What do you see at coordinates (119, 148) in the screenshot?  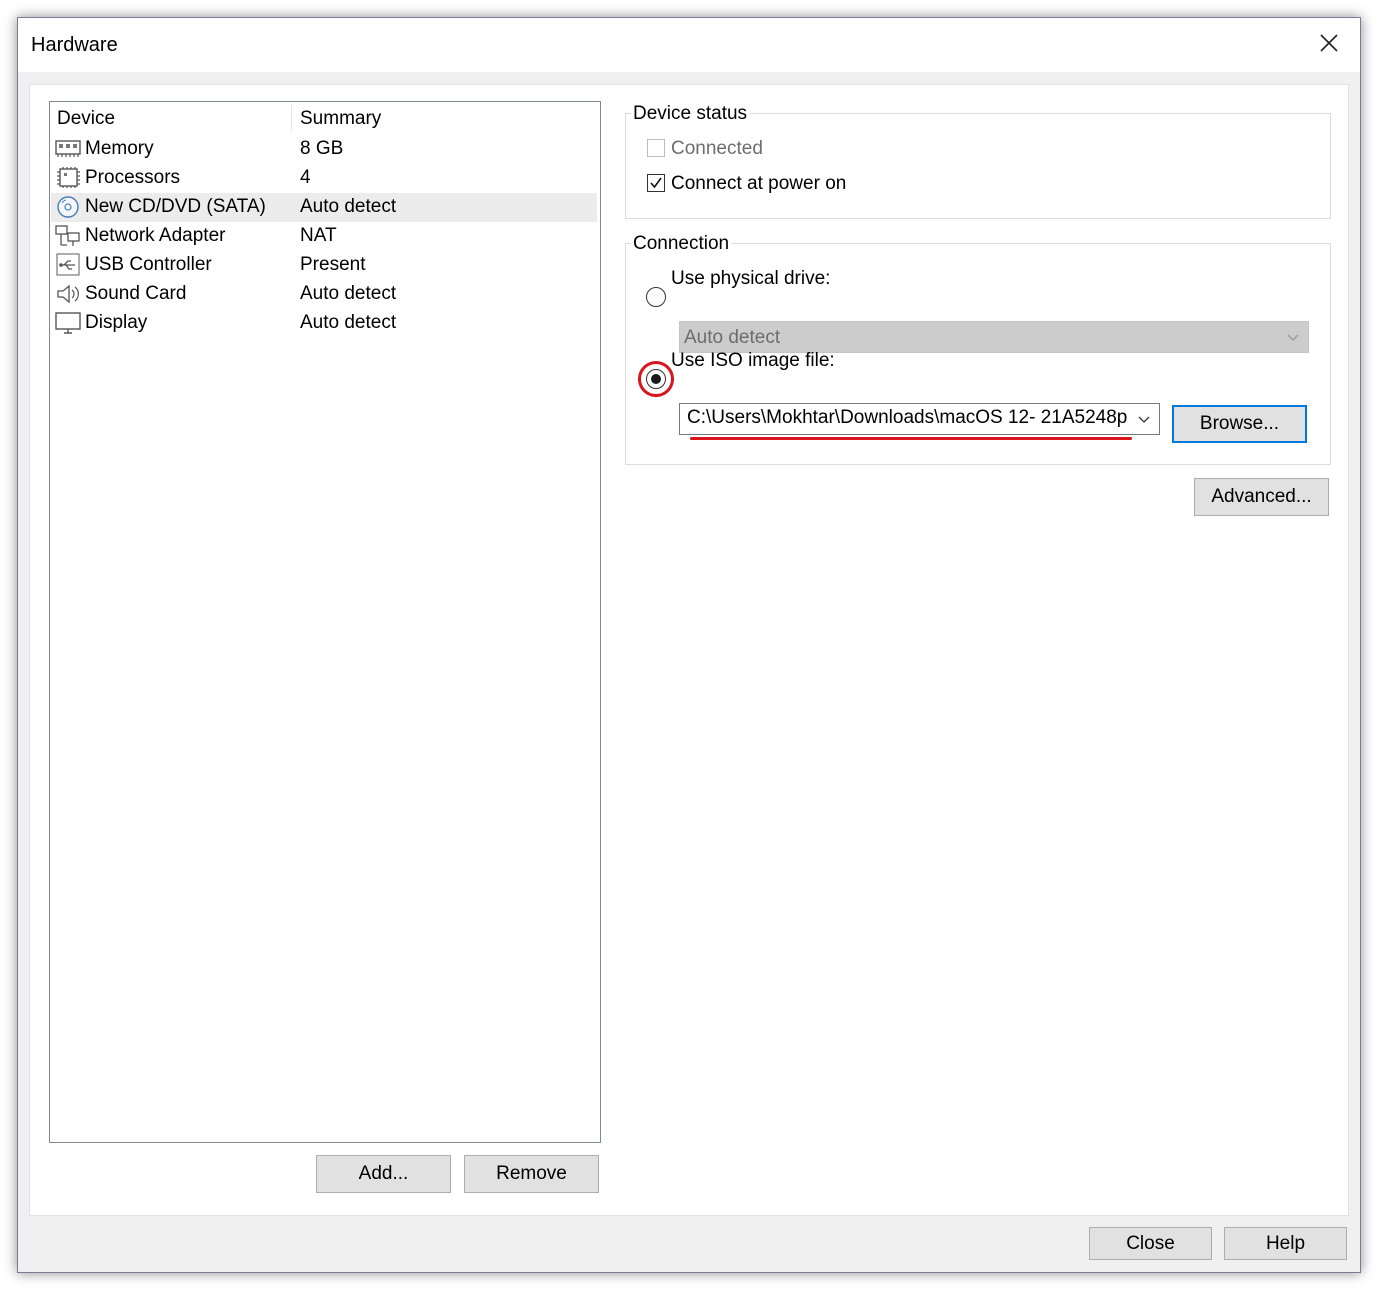 I see `device-name: Memory` at bounding box center [119, 148].